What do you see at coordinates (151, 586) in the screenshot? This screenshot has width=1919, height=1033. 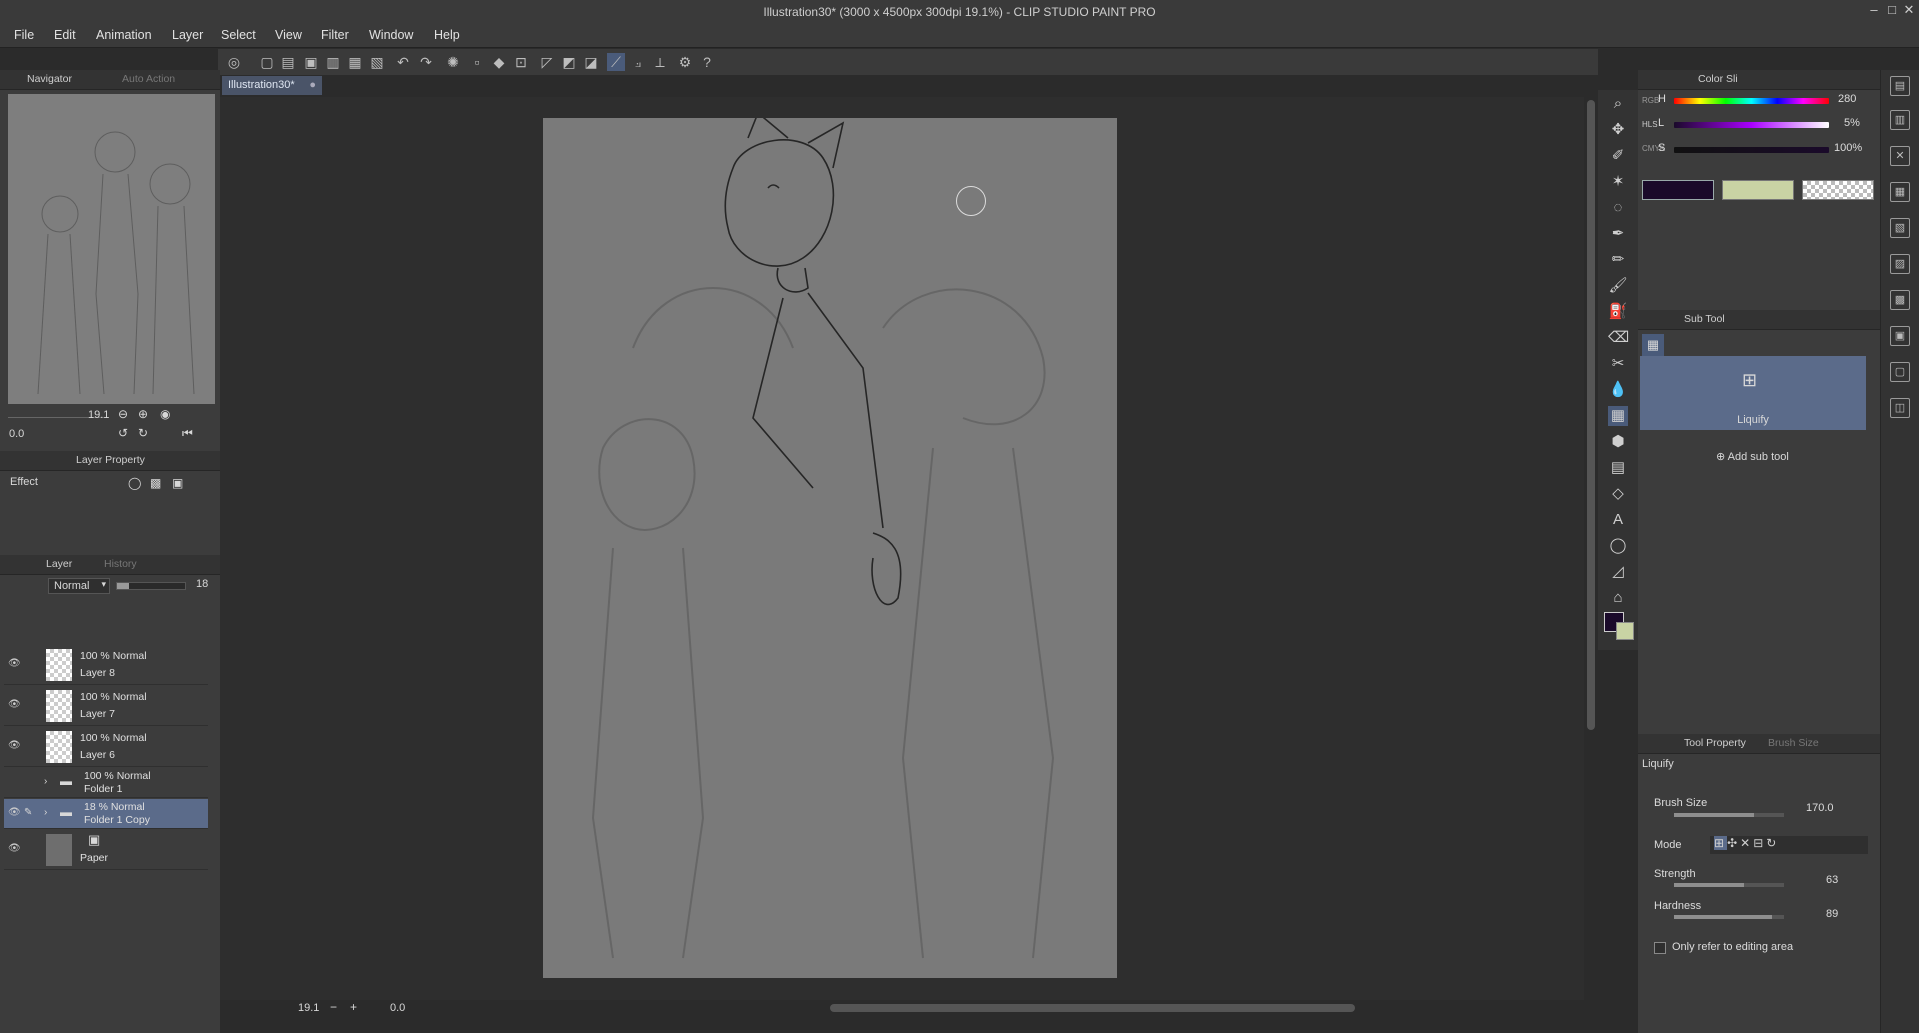 I see `opacity-slider` at bounding box center [151, 586].